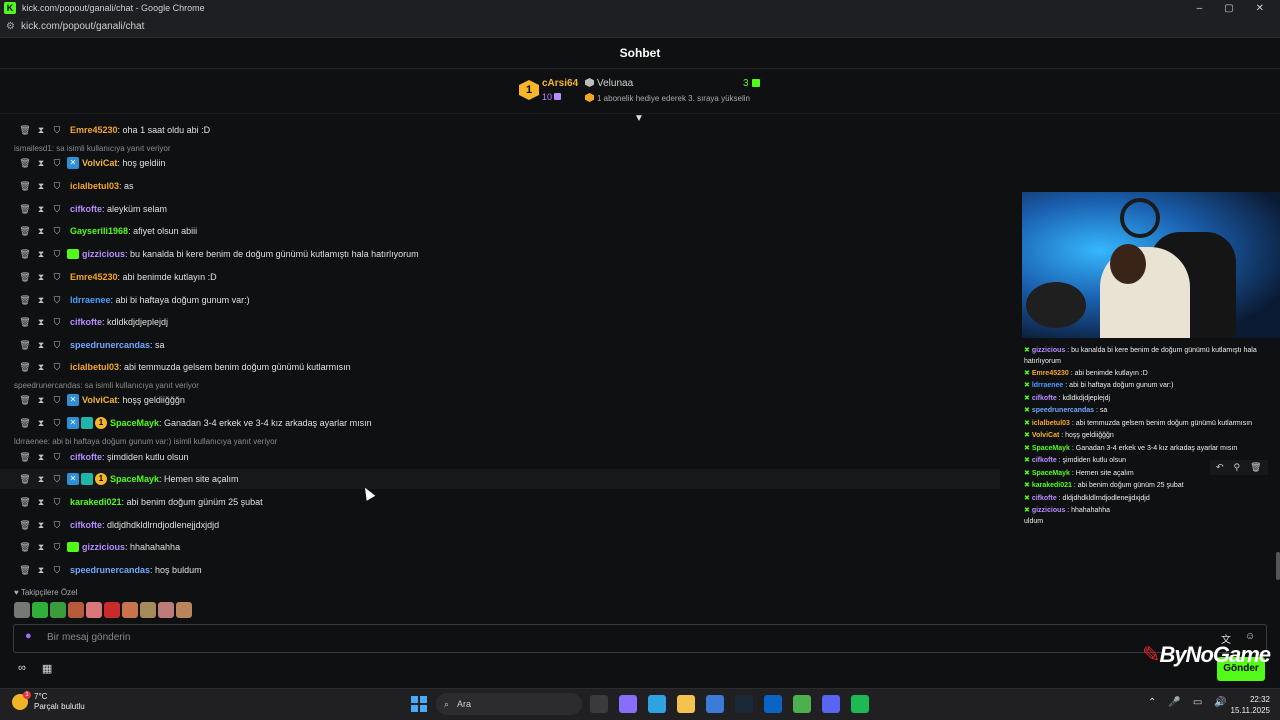  What do you see at coordinates (1237, 467) in the screenshot?
I see `pin-icon: ⚲` at bounding box center [1237, 467].